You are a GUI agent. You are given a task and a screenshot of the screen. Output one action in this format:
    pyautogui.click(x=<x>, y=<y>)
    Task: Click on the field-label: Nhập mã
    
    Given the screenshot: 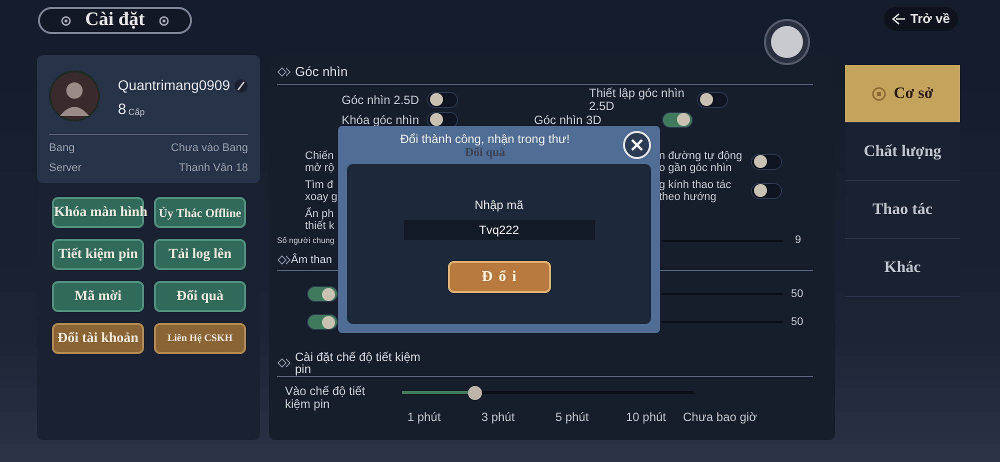 What is the action you would take?
    pyautogui.click(x=499, y=205)
    